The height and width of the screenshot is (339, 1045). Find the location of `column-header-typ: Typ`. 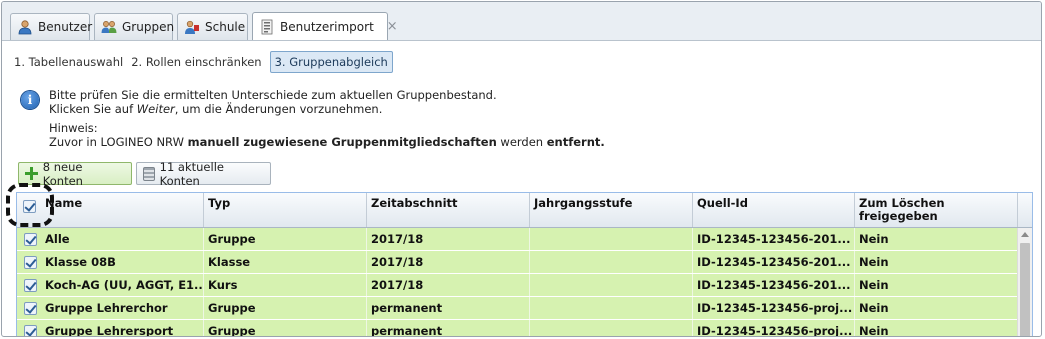

column-header-typ: Typ is located at coordinates (285, 210).